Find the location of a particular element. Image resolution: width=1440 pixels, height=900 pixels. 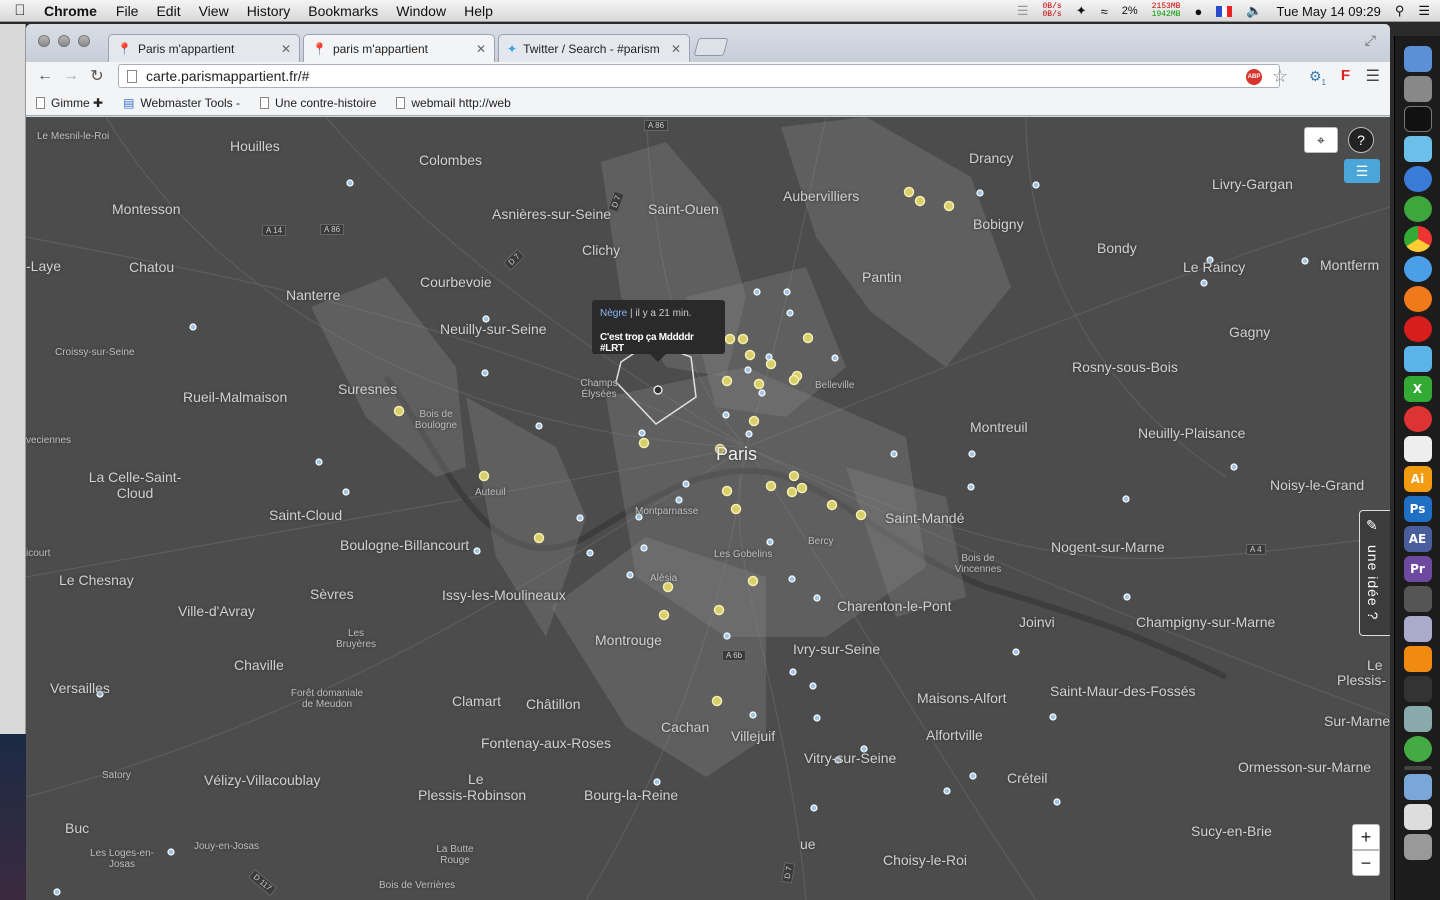

video-icon is located at coordinates (1417, 689).